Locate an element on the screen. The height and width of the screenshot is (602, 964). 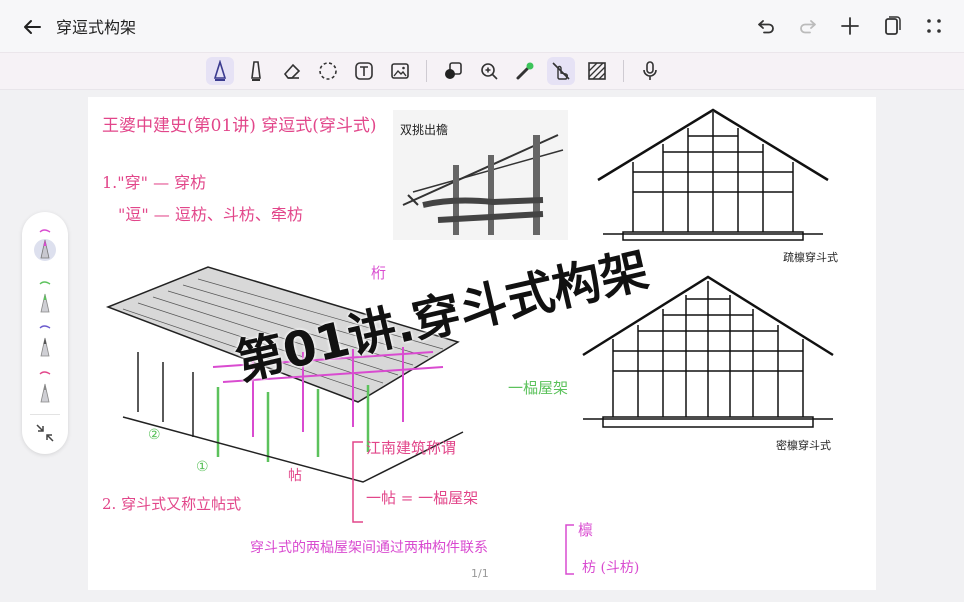
note-upper-label: 桁 is located at coordinates (379, 273).